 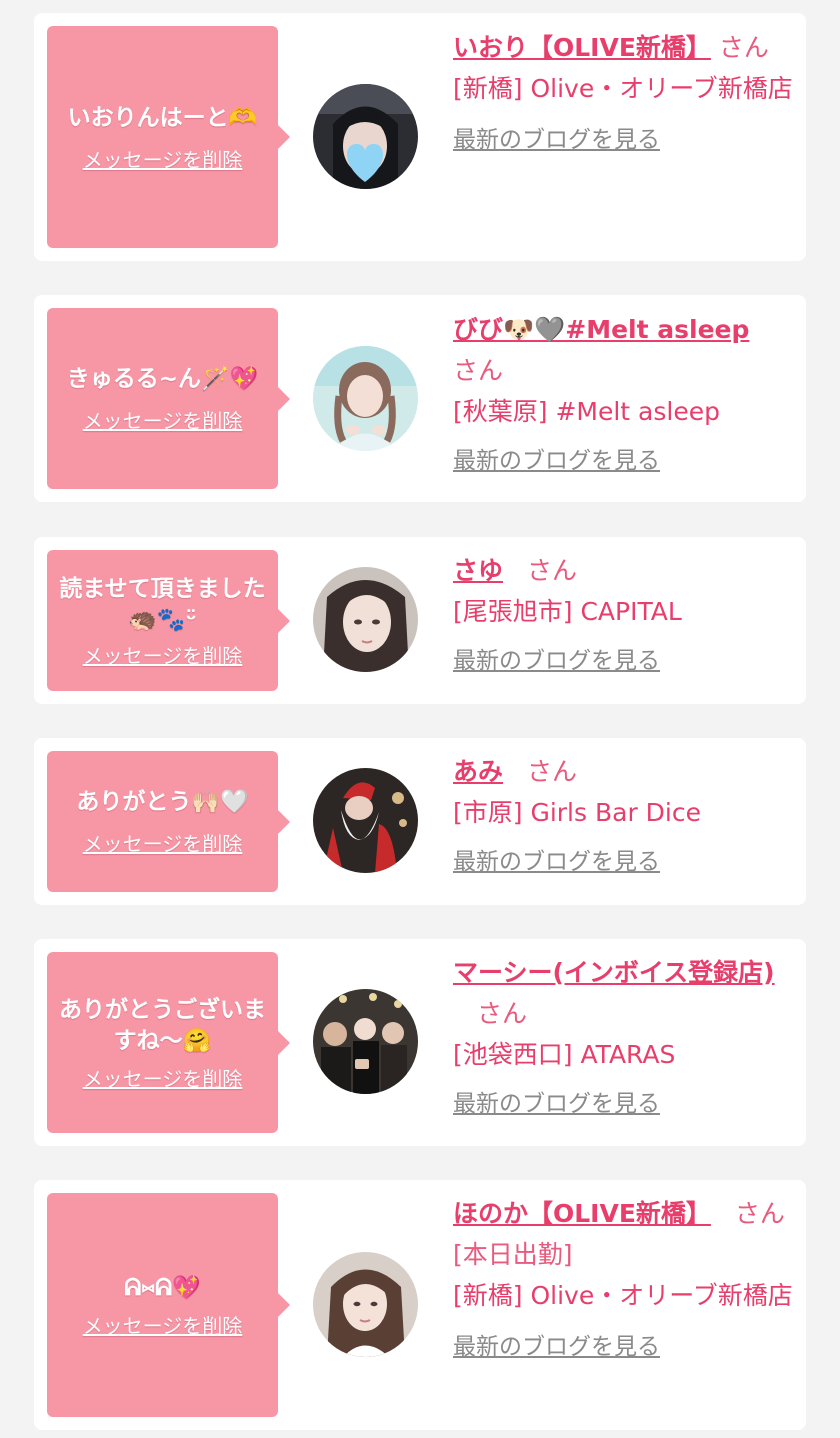 I want to click on message-text: ありがとうございますね～🤗, so click(x=162, y=1025).